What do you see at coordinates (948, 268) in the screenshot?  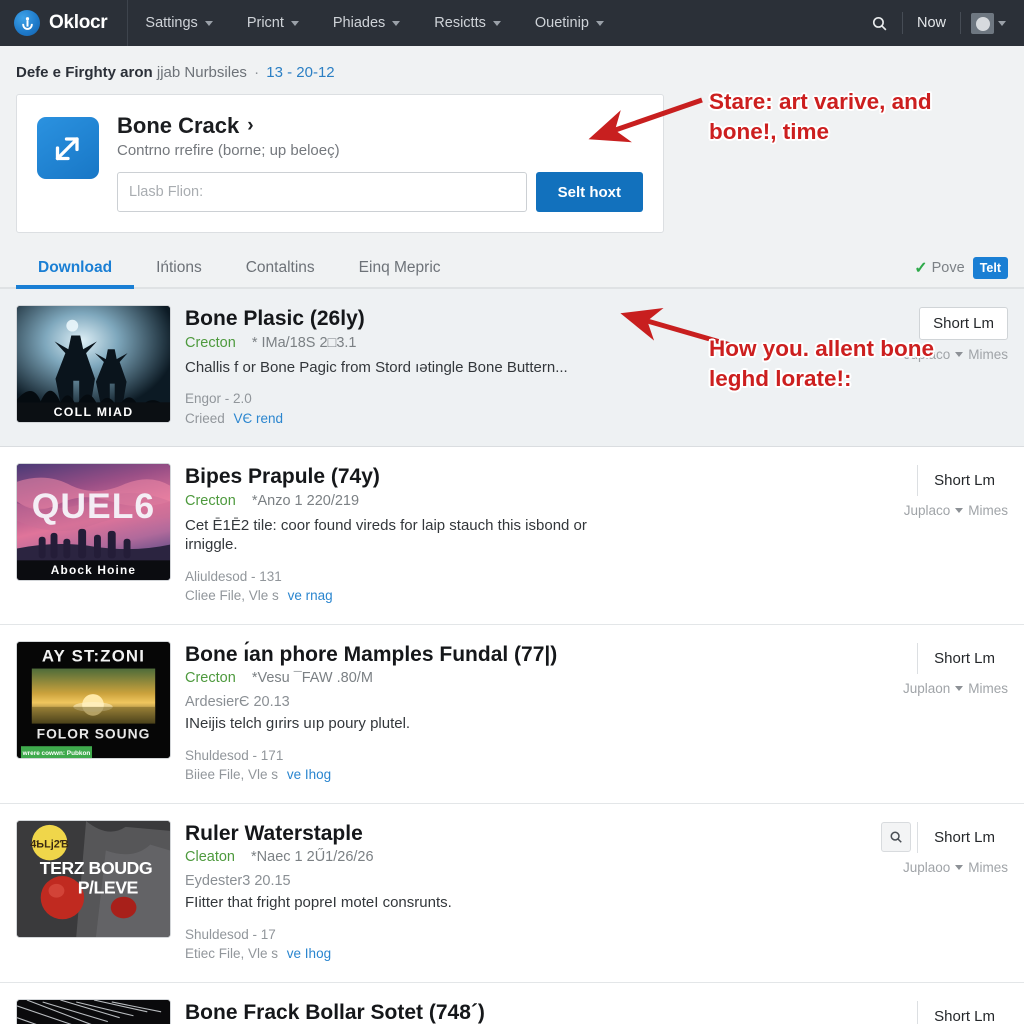 I see `prove-label: Рove` at bounding box center [948, 268].